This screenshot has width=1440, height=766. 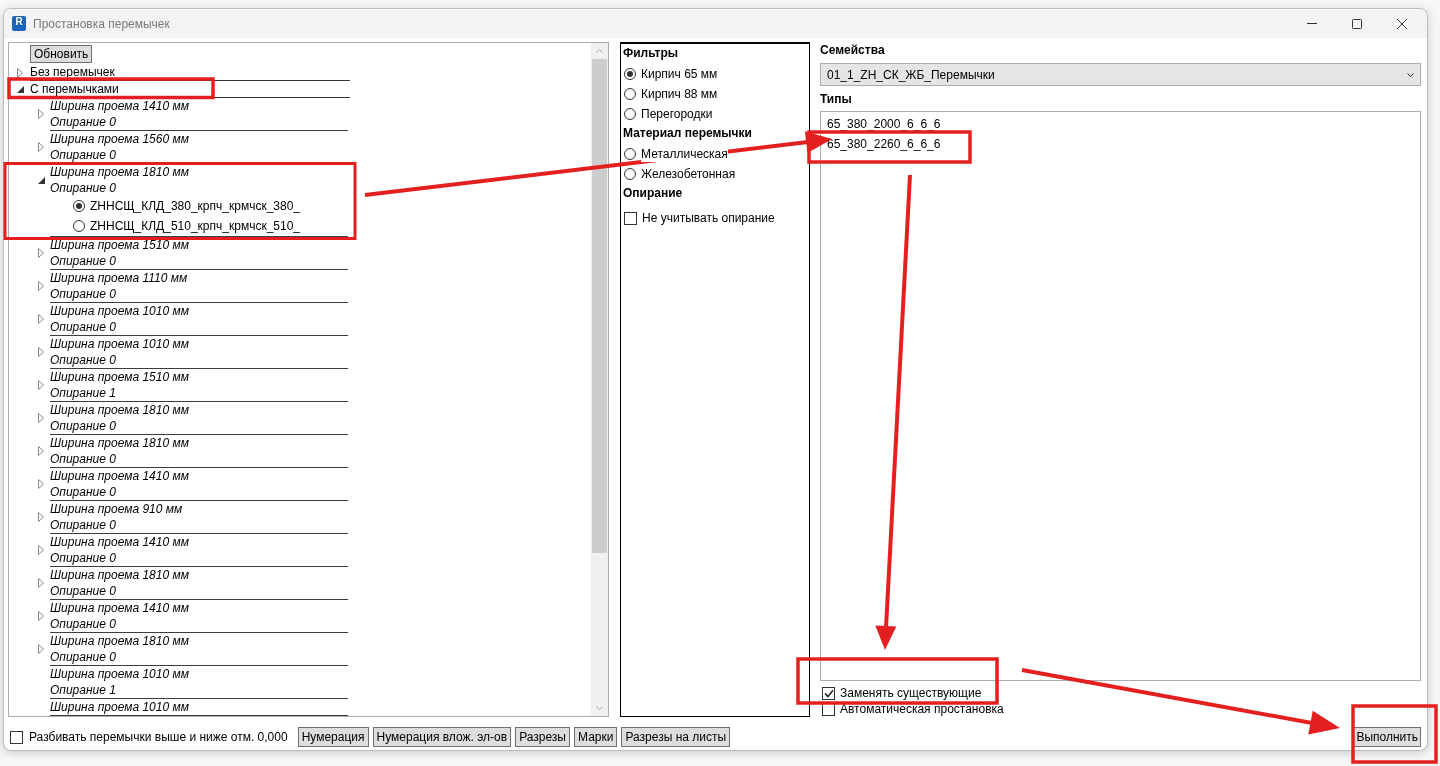 What do you see at coordinates (542, 737) in the screenshot?
I see `toolbar-button: Разрезы` at bounding box center [542, 737].